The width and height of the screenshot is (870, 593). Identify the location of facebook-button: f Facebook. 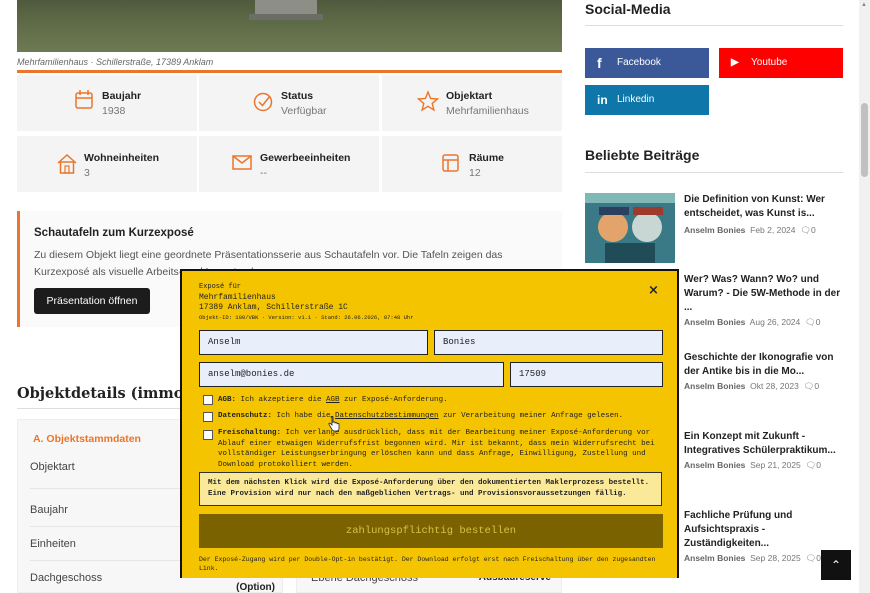
(647, 63).